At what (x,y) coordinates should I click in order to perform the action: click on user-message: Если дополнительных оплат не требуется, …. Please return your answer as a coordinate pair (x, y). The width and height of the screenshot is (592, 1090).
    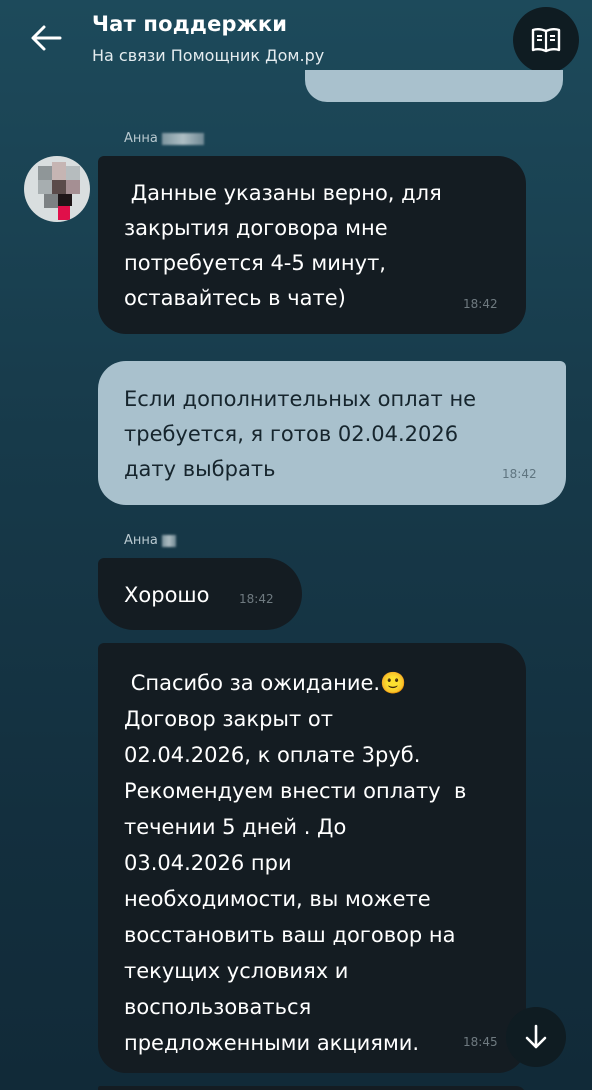
    Looking at the image, I should click on (332, 433).